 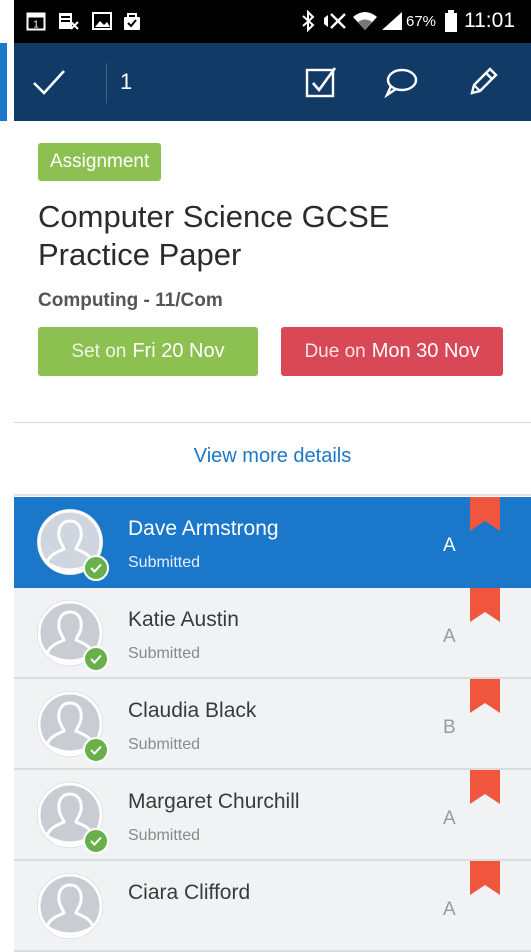 I want to click on assignment-type-badge: Assignment, so click(x=100, y=162).